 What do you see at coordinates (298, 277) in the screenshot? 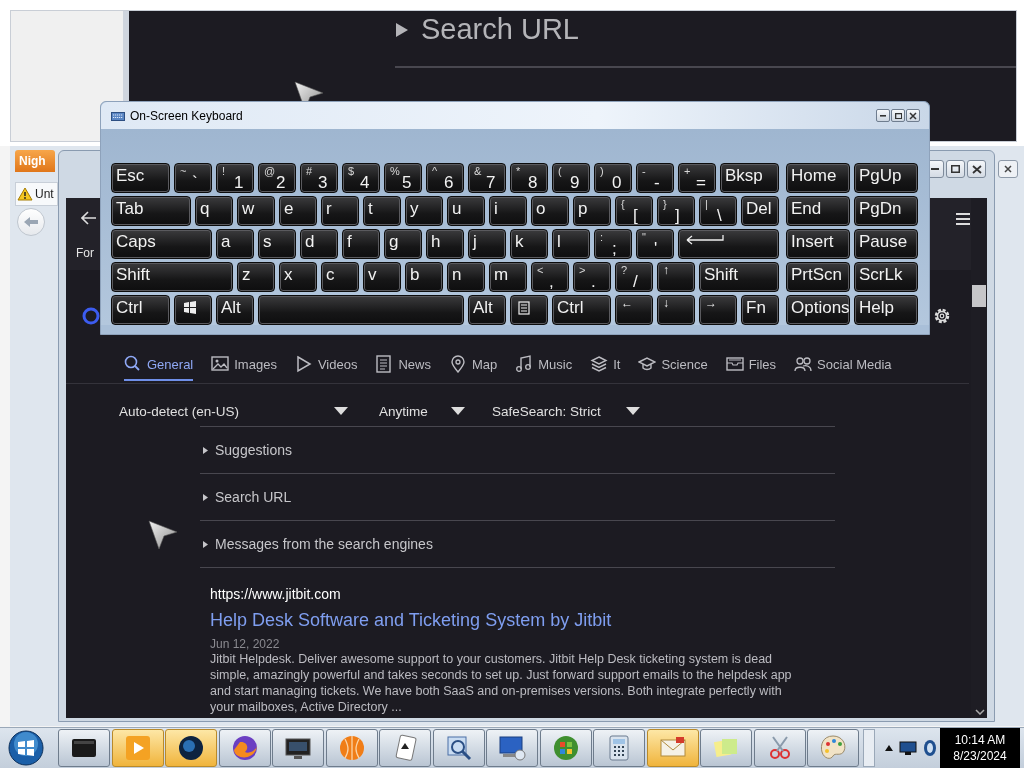
I see `key: x` at bounding box center [298, 277].